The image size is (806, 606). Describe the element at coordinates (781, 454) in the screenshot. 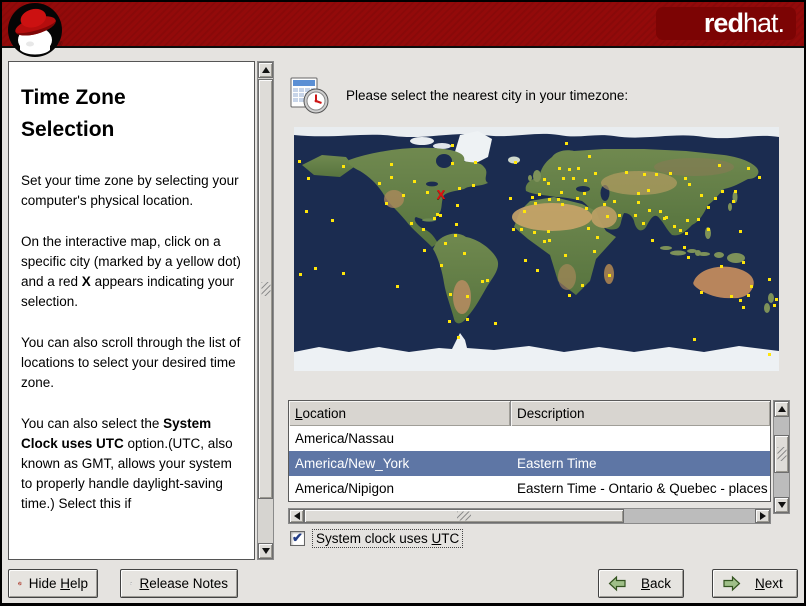

I see `table-vscrollbar-thumb` at that location.